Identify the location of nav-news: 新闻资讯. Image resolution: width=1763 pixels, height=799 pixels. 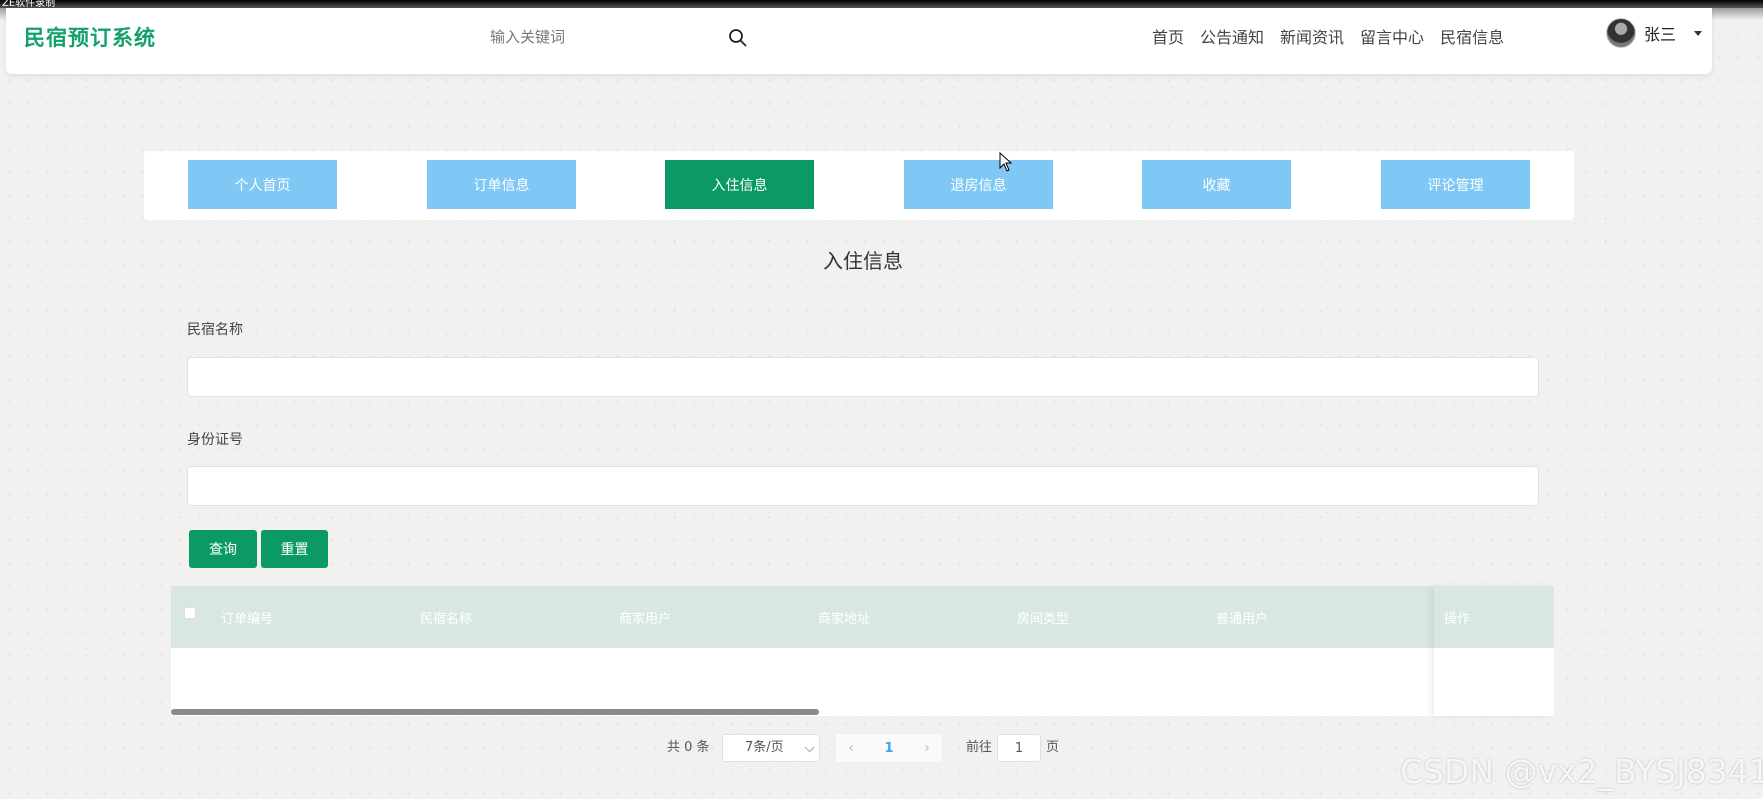
(1312, 36).